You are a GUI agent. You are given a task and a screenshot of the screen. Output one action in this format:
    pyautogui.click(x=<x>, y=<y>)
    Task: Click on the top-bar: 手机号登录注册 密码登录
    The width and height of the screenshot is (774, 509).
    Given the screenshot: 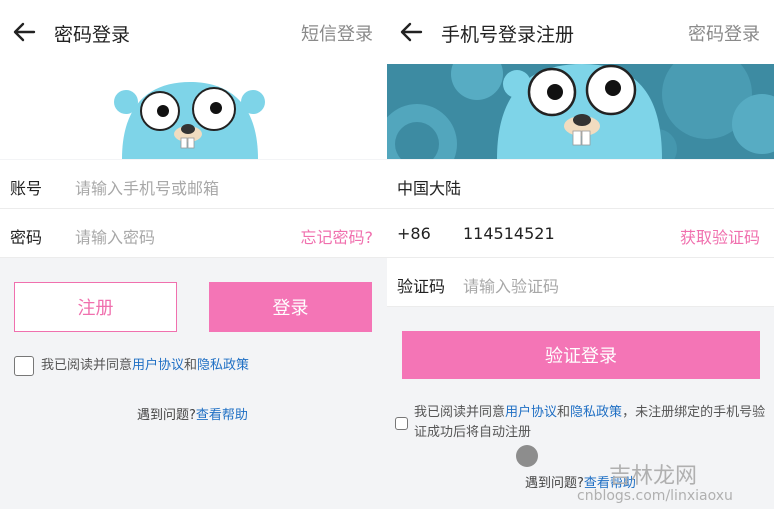 What is the action you would take?
    pyautogui.click(x=580, y=32)
    